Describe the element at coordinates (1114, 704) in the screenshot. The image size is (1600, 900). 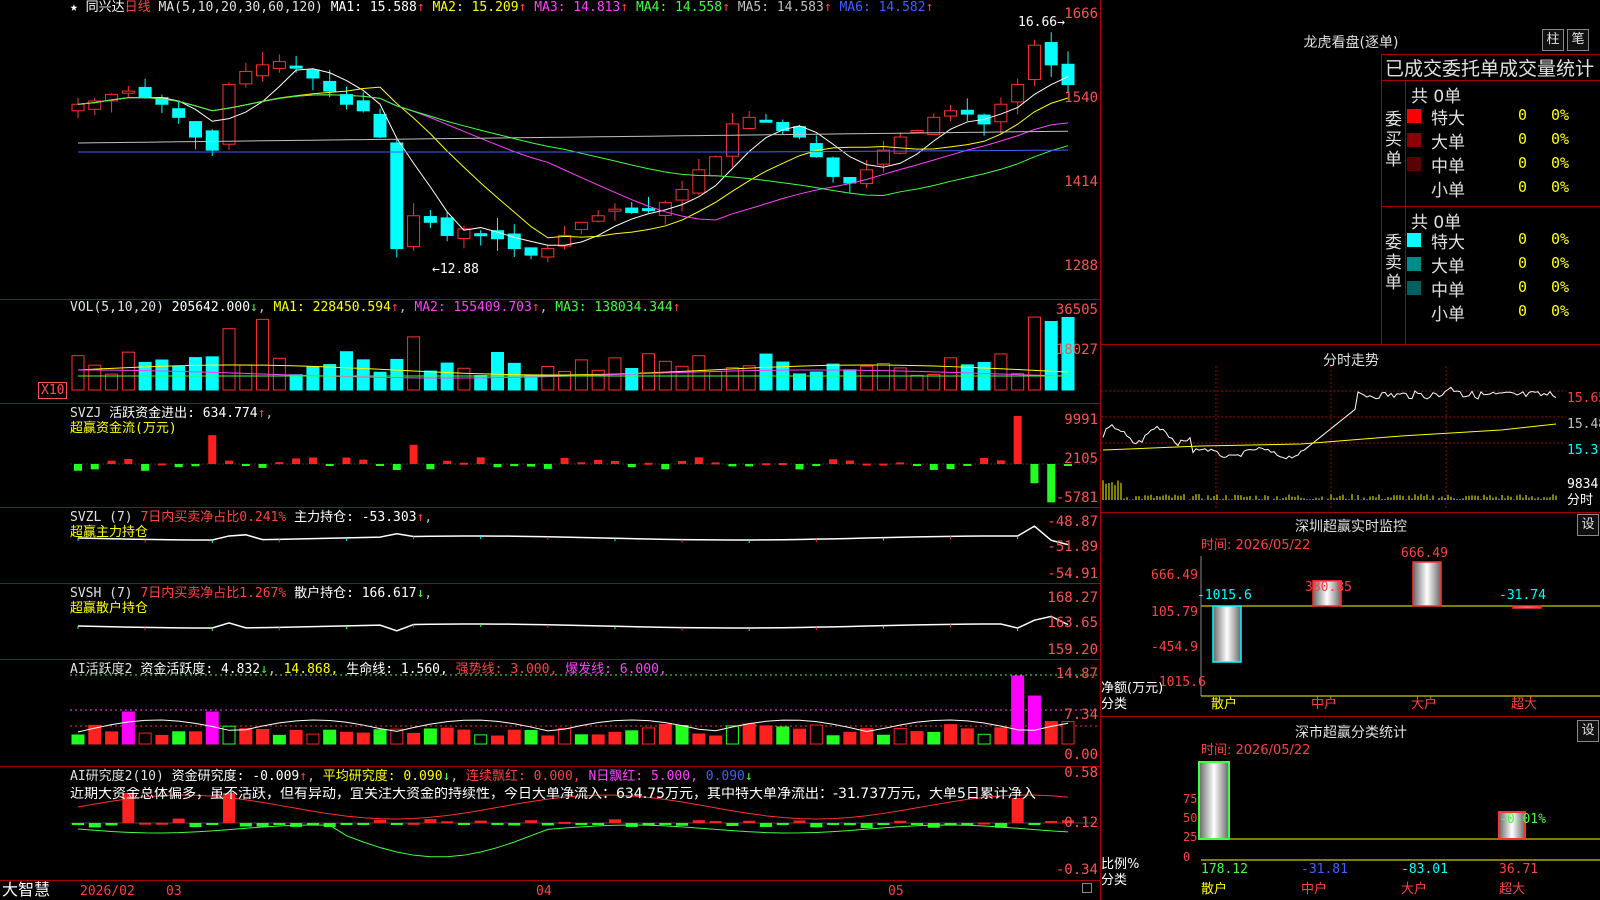
I see `monitor-ylabel2: 分类` at that location.